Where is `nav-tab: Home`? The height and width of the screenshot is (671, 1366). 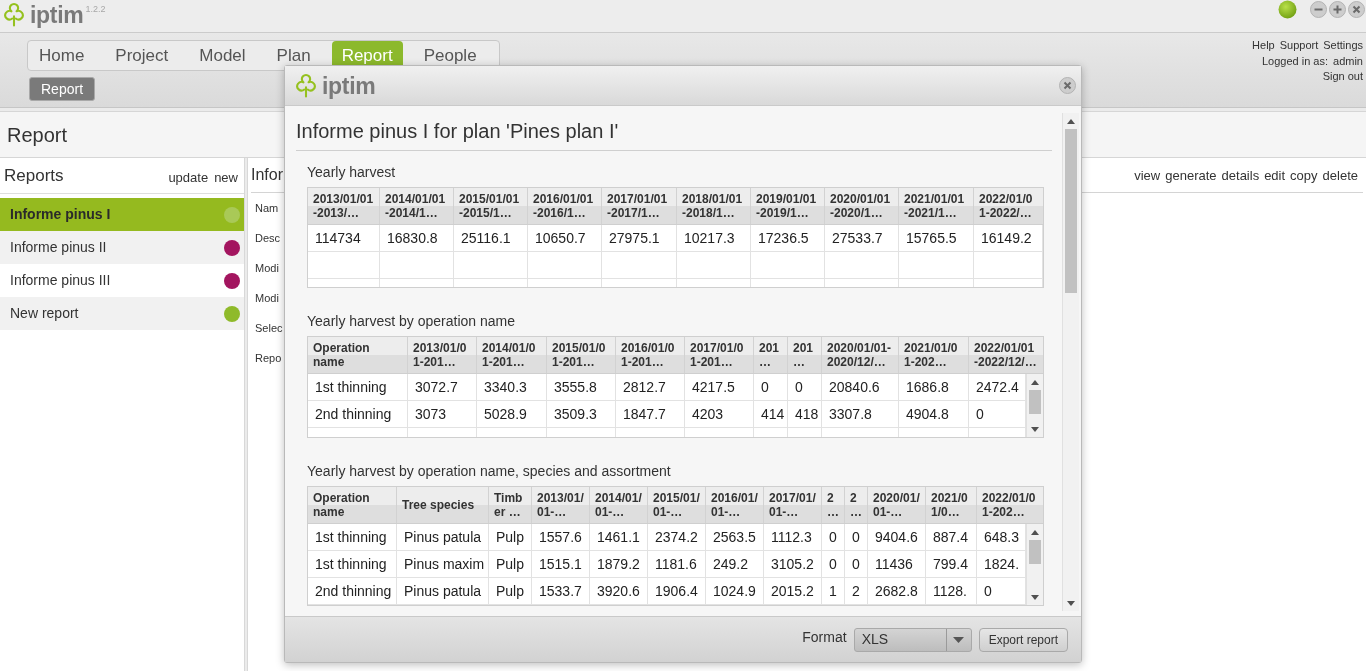 nav-tab: Home is located at coordinates (62, 55).